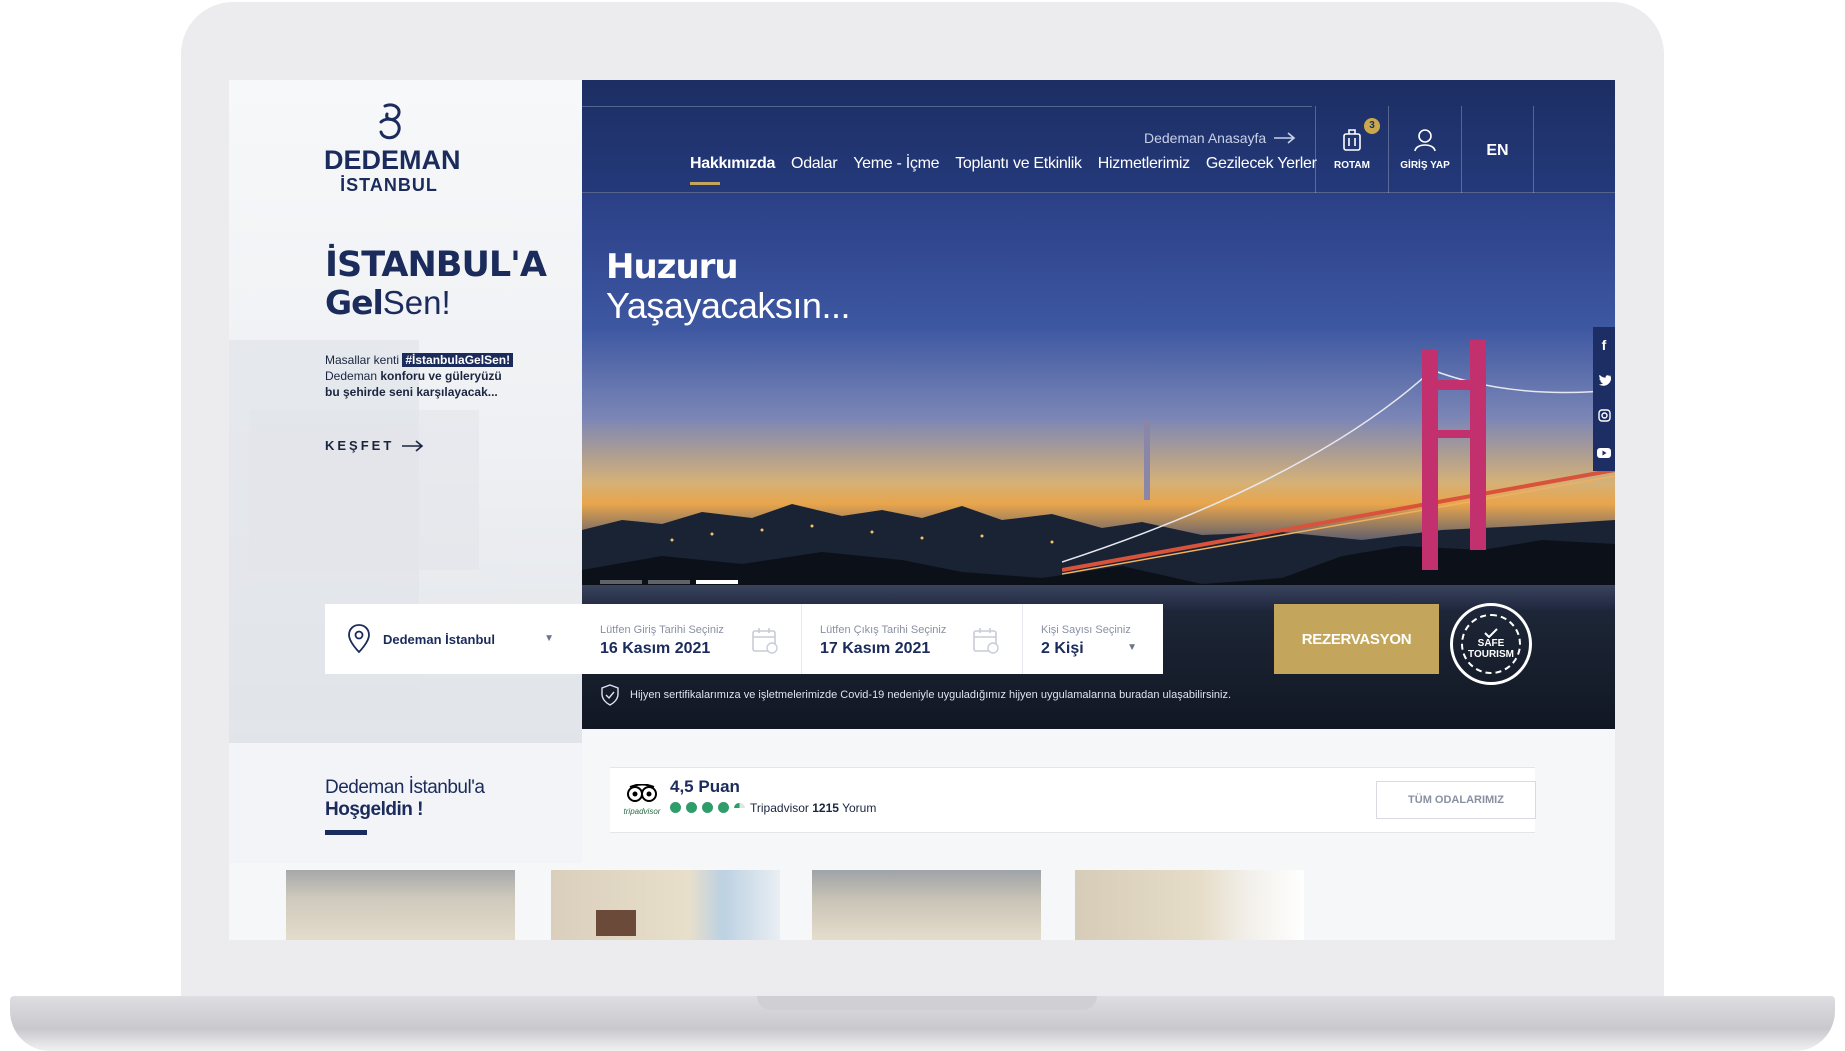 The height and width of the screenshot is (1051, 1845). I want to click on nav-item-places: Gezilecek Yerler, so click(1261, 164).